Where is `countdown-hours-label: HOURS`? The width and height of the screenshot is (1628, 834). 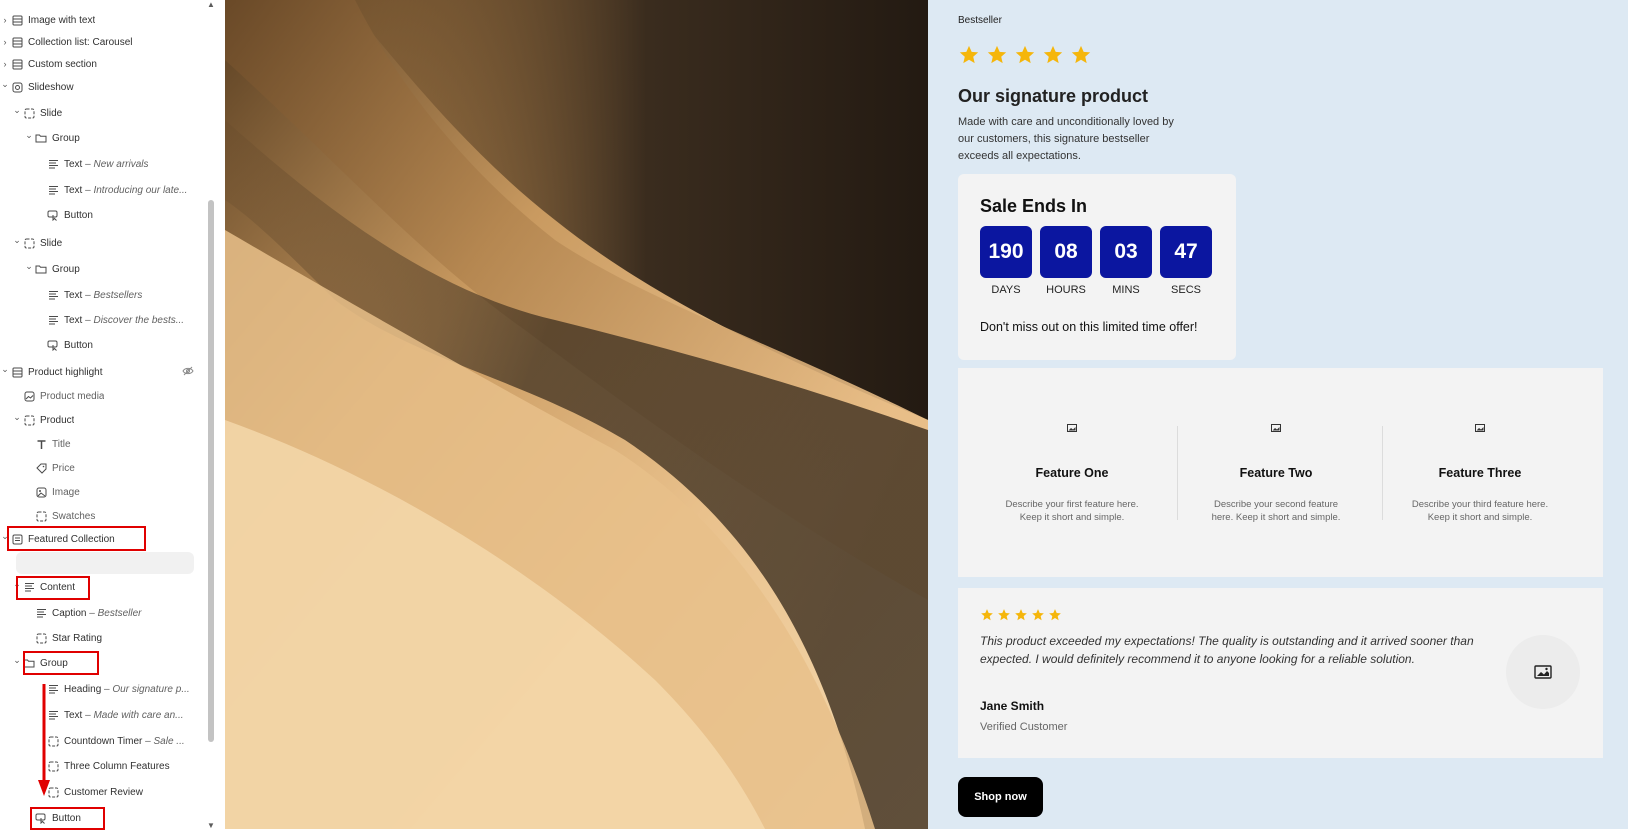 countdown-hours-label: HOURS is located at coordinates (1066, 290).